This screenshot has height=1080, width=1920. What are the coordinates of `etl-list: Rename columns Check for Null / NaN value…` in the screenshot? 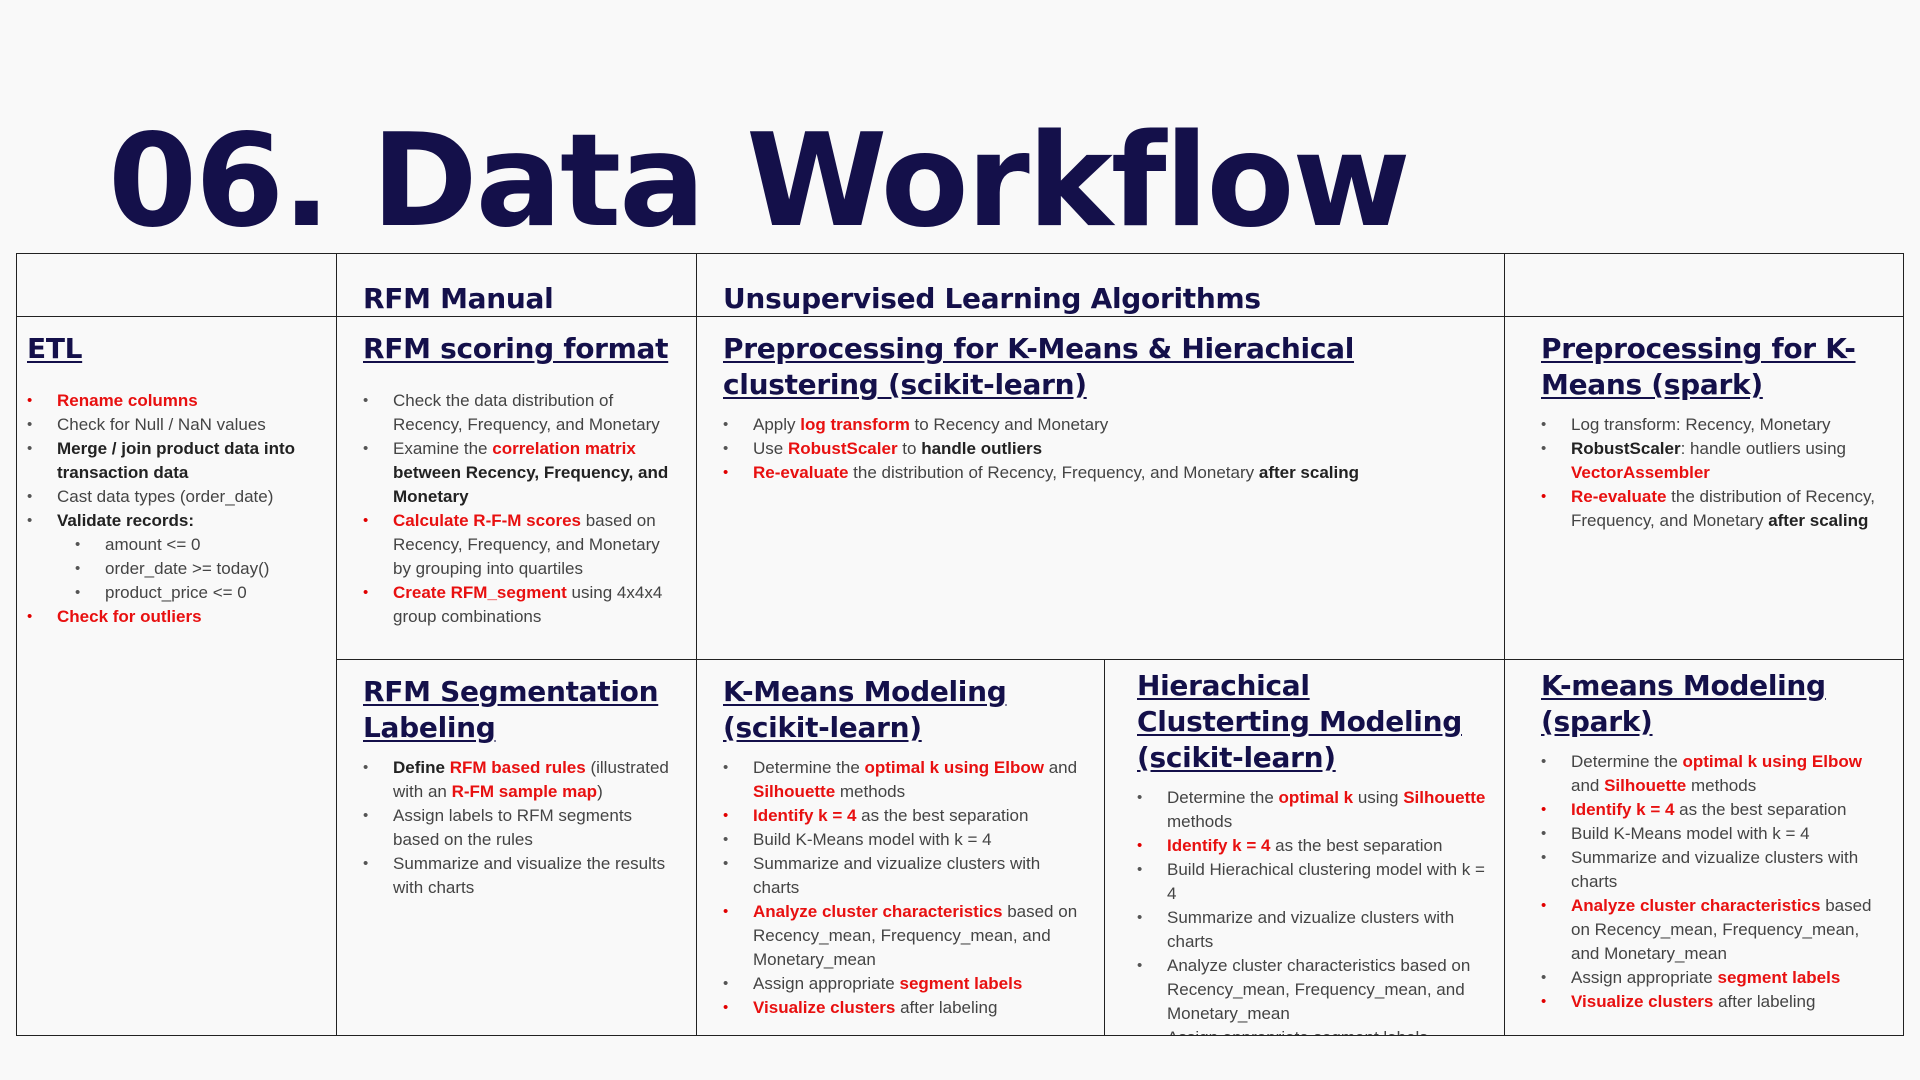 It's located at (173, 509).